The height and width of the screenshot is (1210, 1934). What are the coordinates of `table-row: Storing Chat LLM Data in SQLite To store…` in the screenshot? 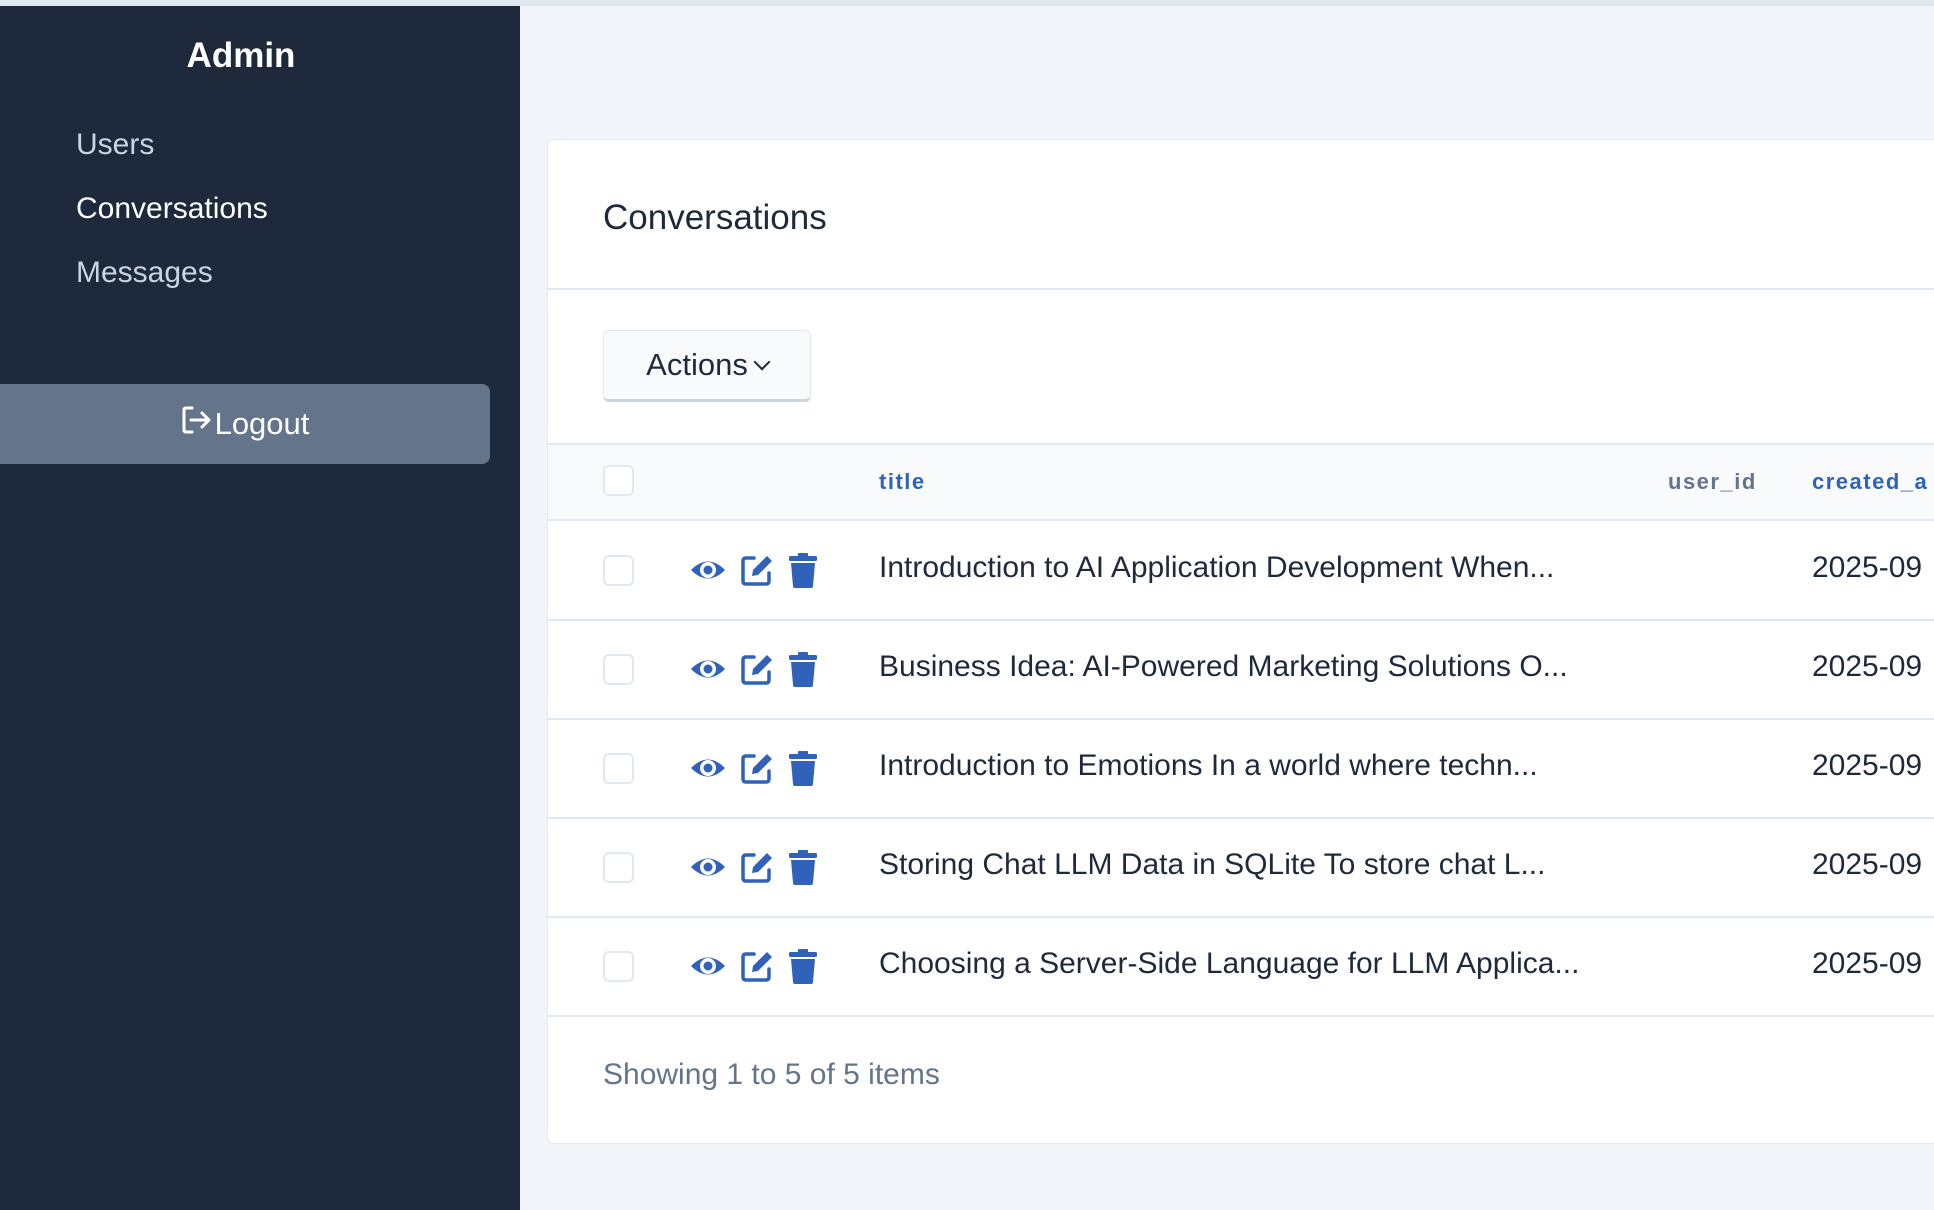 It's located at (1241, 867).